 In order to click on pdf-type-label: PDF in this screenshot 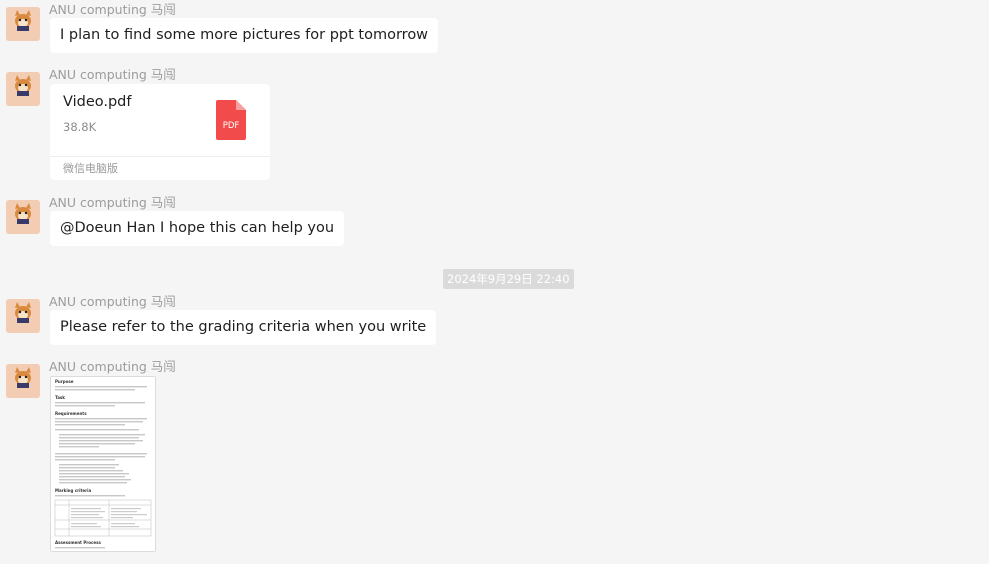, I will do `click(231, 126)`.